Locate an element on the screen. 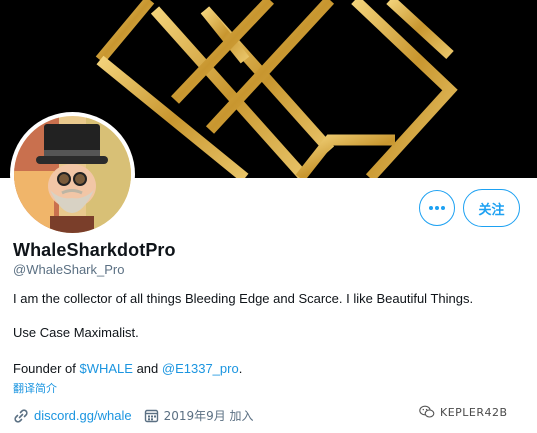  watermark-text: KEPLER42B is located at coordinates (474, 412).